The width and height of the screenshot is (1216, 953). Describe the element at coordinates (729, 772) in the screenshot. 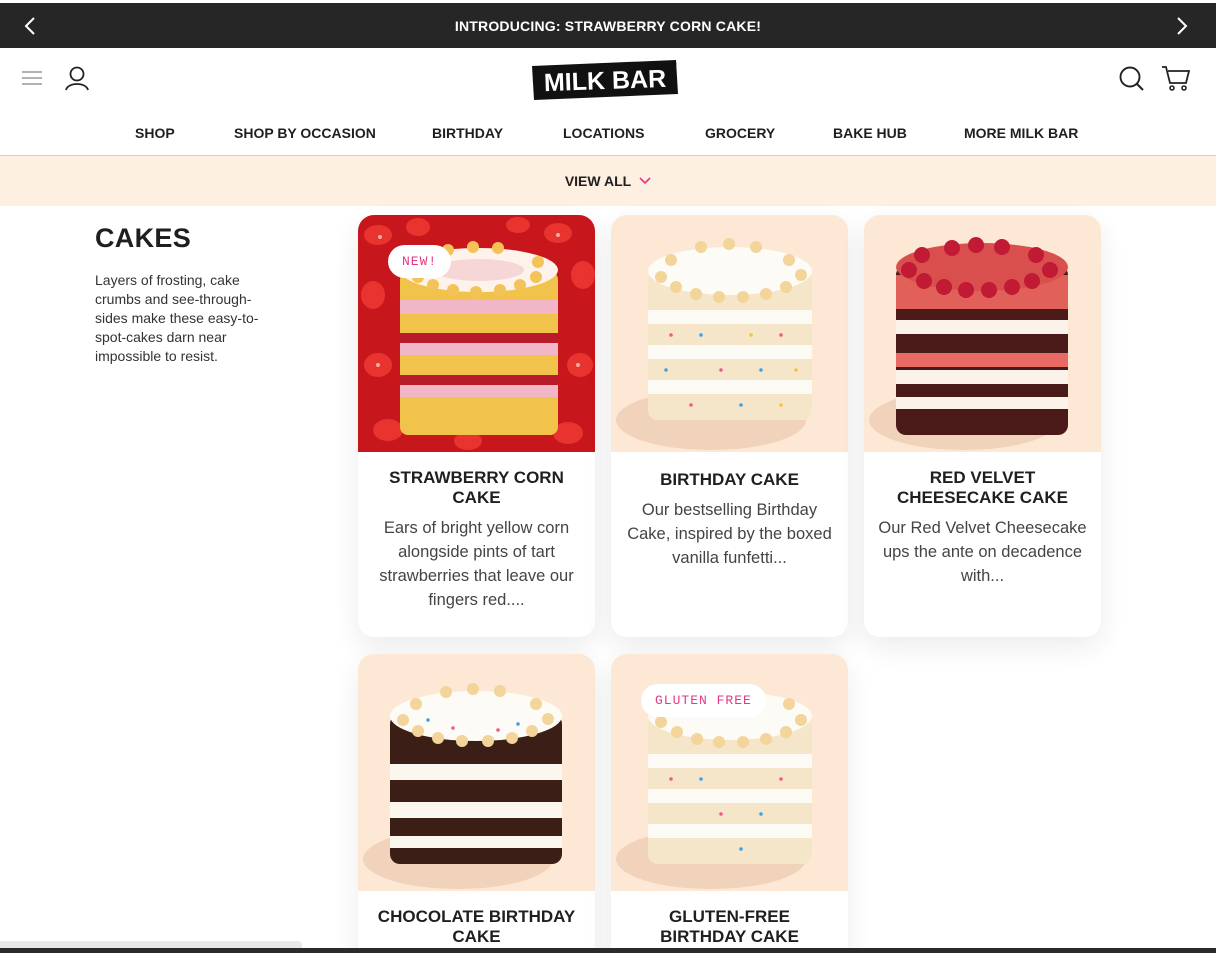

I see `product-image: GLUTEN FREE` at that location.